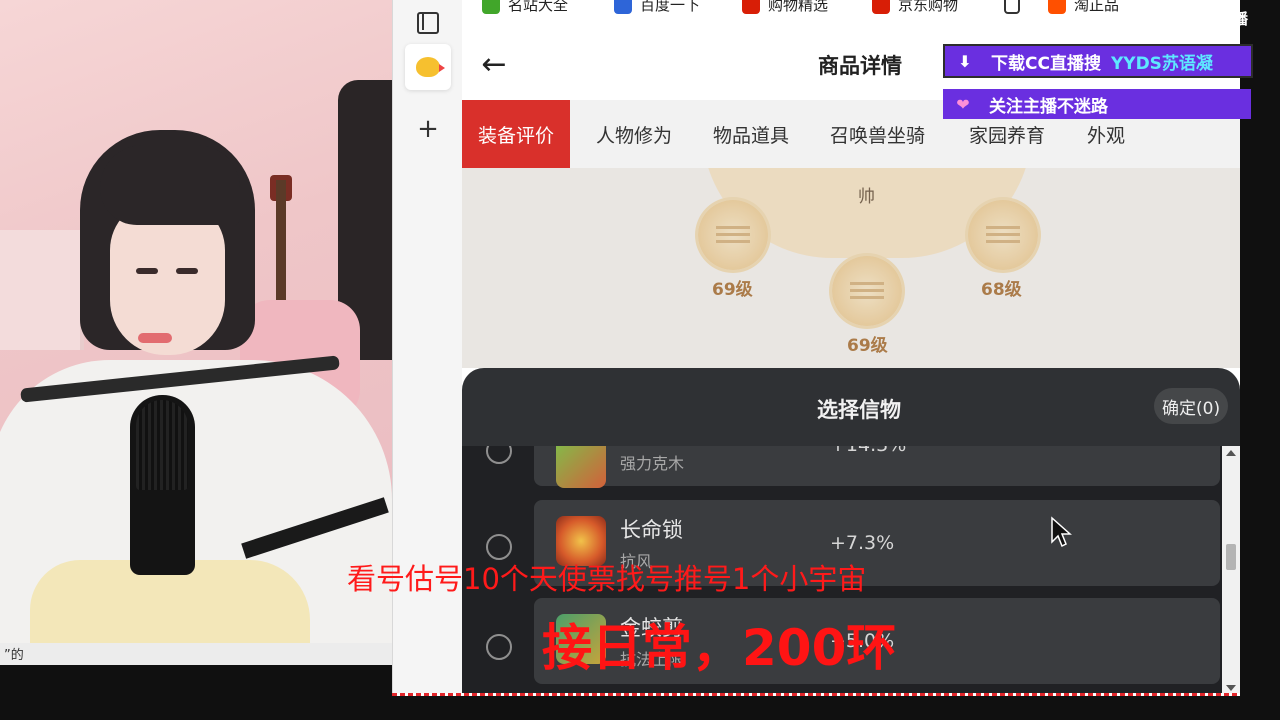  What do you see at coordinates (719, 648) in the screenshot?
I see `overlay-caption-line2: 接日常，200环` at bounding box center [719, 648].